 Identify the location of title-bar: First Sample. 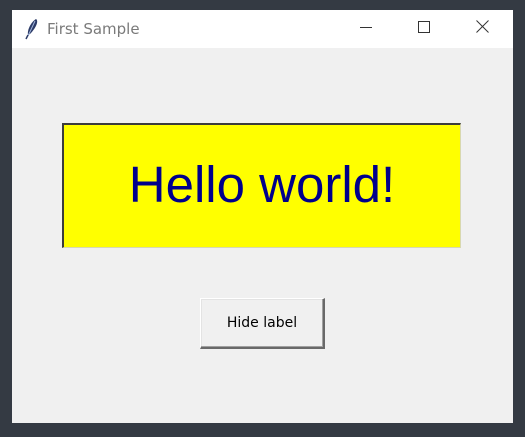
(262, 29).